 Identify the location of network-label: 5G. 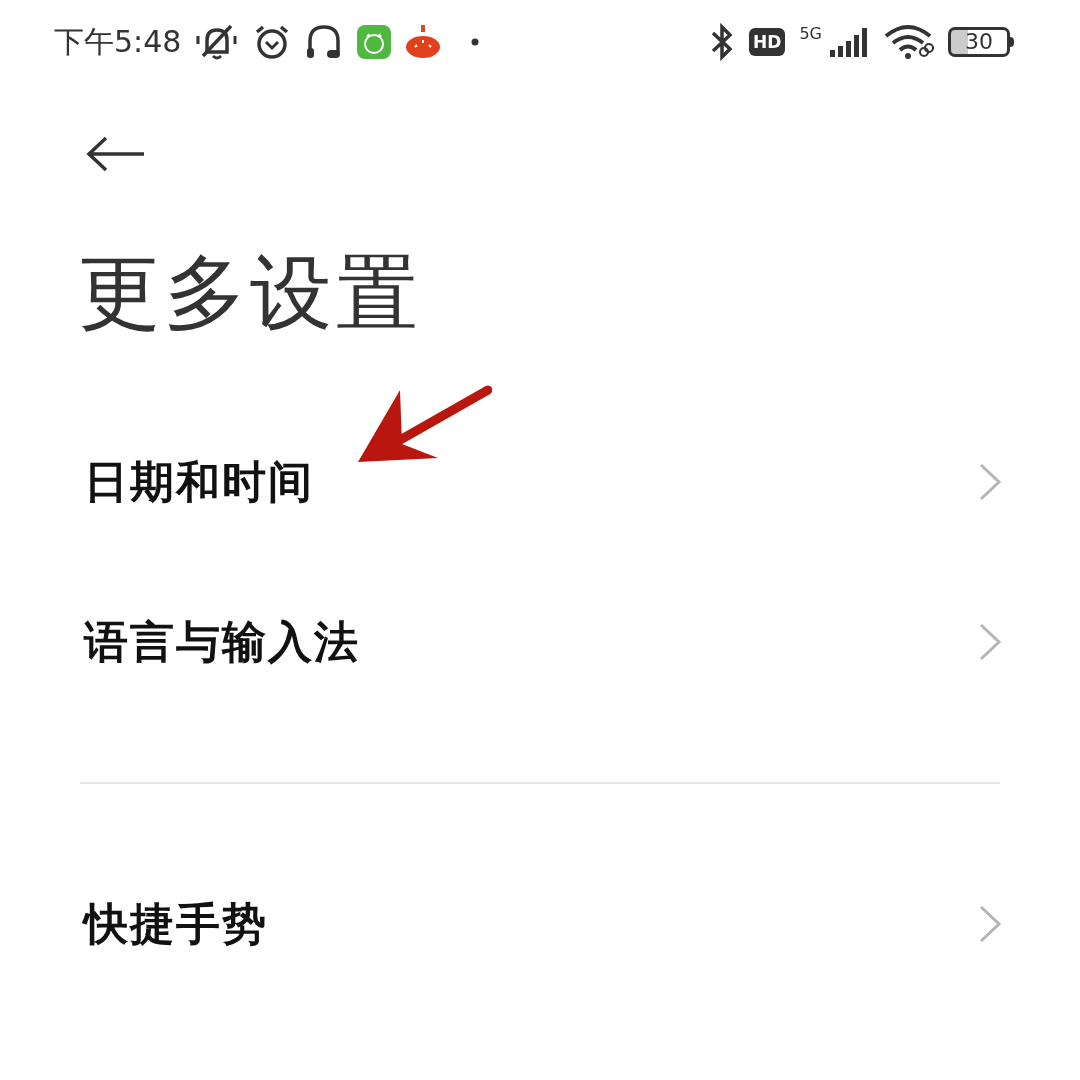
(810, 34).